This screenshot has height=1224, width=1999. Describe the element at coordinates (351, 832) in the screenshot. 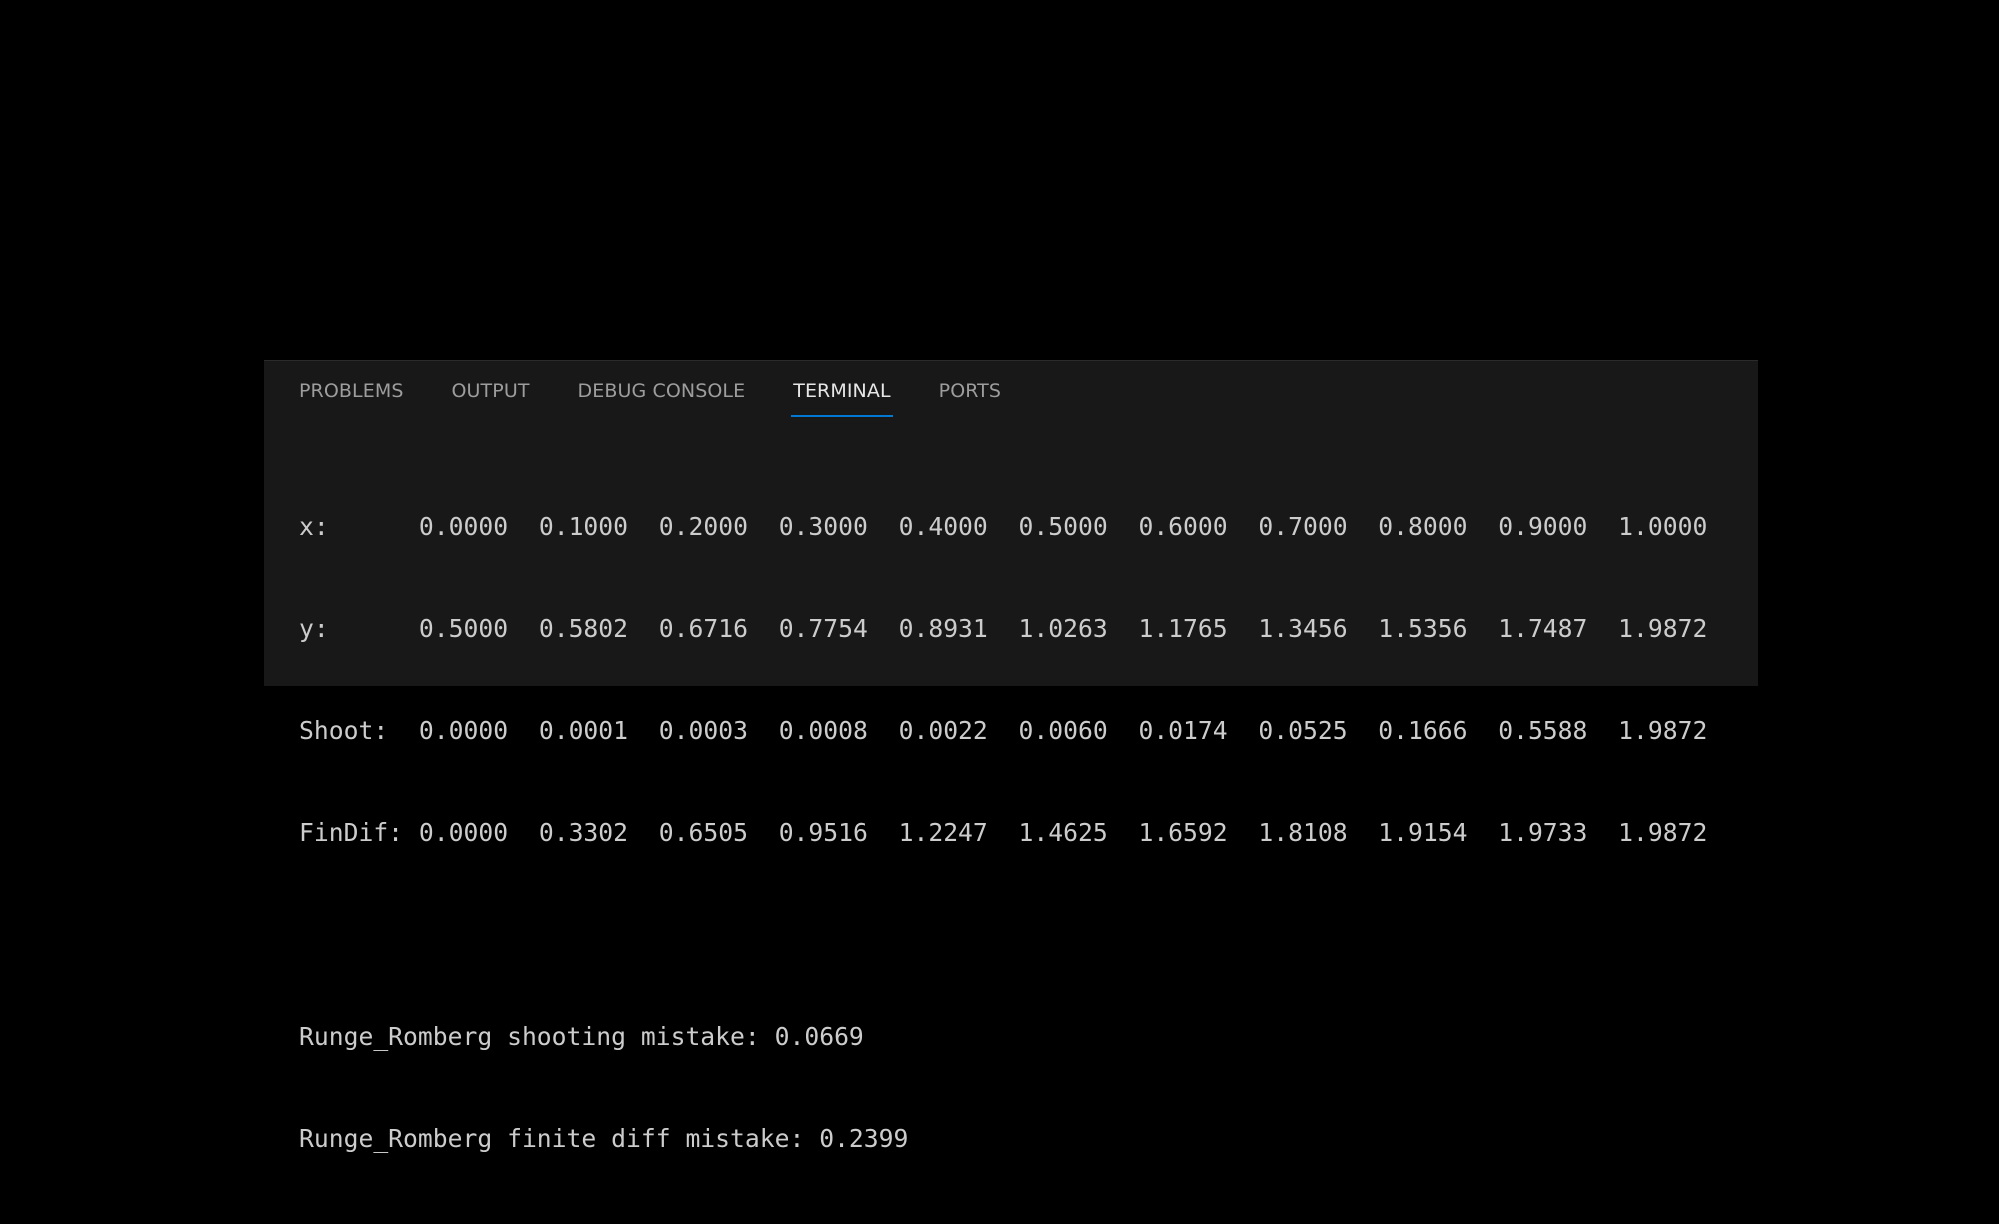

I see `row-label: FinDif:` at that location.